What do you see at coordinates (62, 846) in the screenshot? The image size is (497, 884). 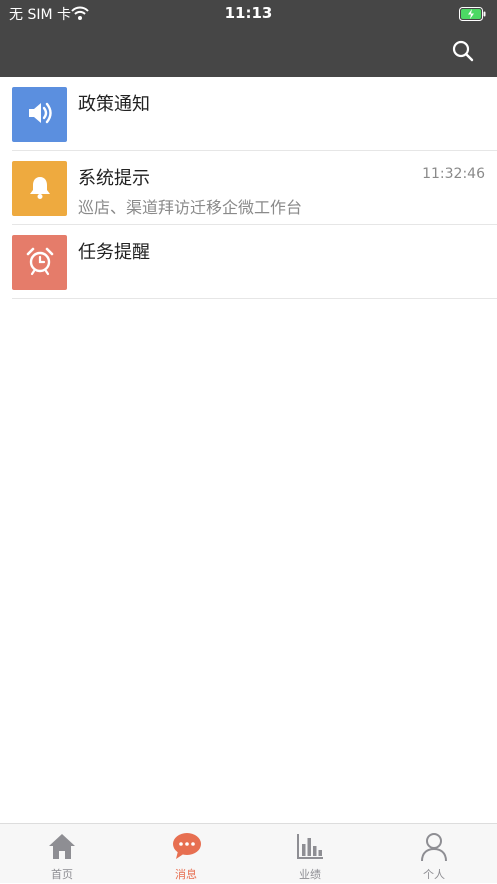 I see `home-icon` at bounding box center [62, 846].